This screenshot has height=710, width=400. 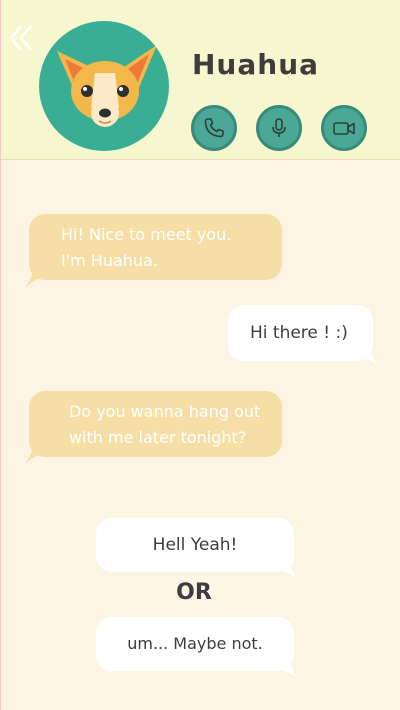 I want to click on reply-label: um... Maybe not., so click(x=195, y=643).